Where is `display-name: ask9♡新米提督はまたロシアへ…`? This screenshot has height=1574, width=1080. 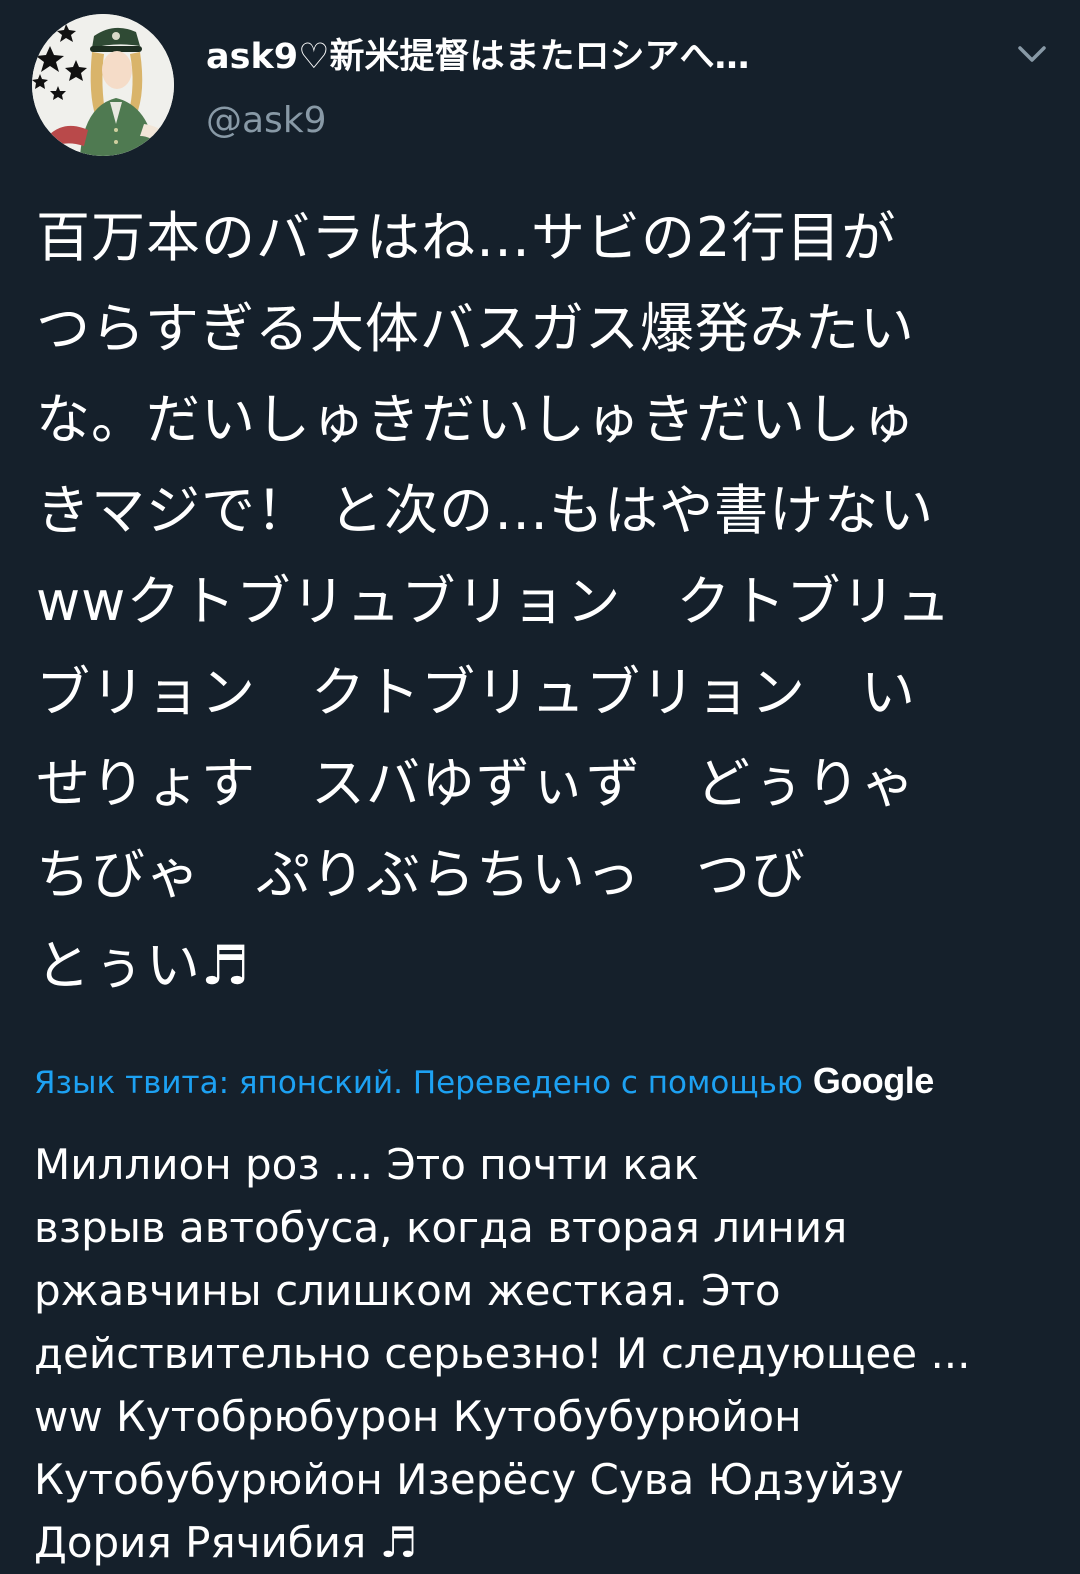 display-name: ask9♡新米提督はまたロシアへ… is located at coordinates (477, 57).